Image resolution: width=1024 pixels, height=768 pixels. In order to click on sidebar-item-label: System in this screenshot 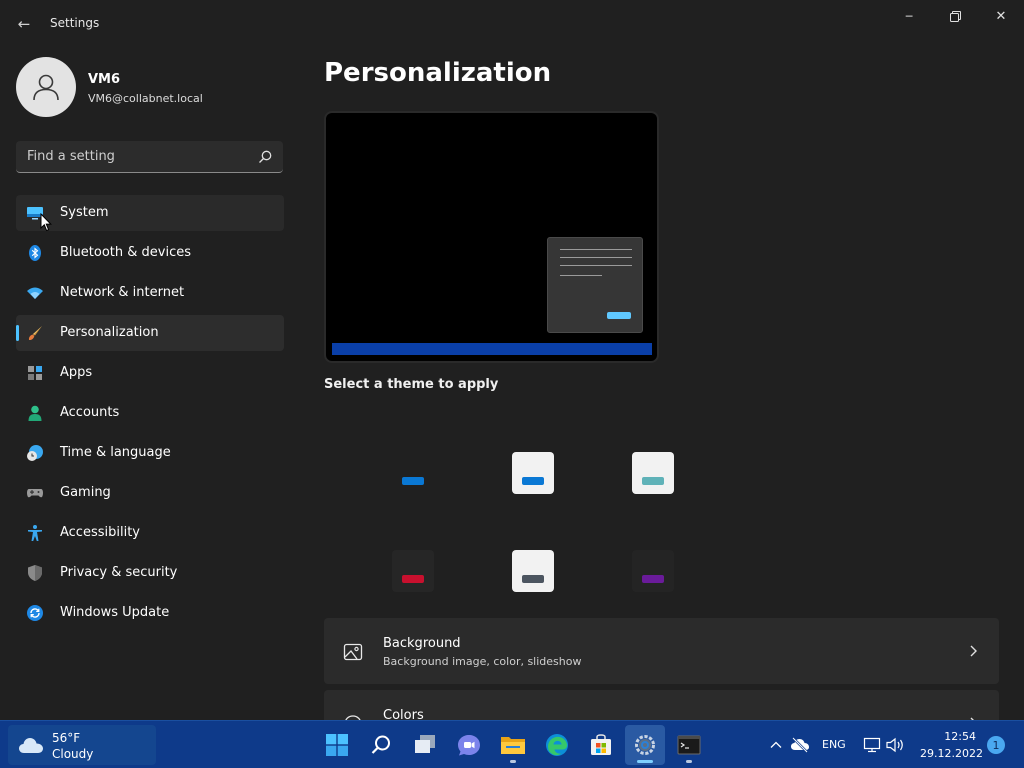, I will do `click(84, 212)`.